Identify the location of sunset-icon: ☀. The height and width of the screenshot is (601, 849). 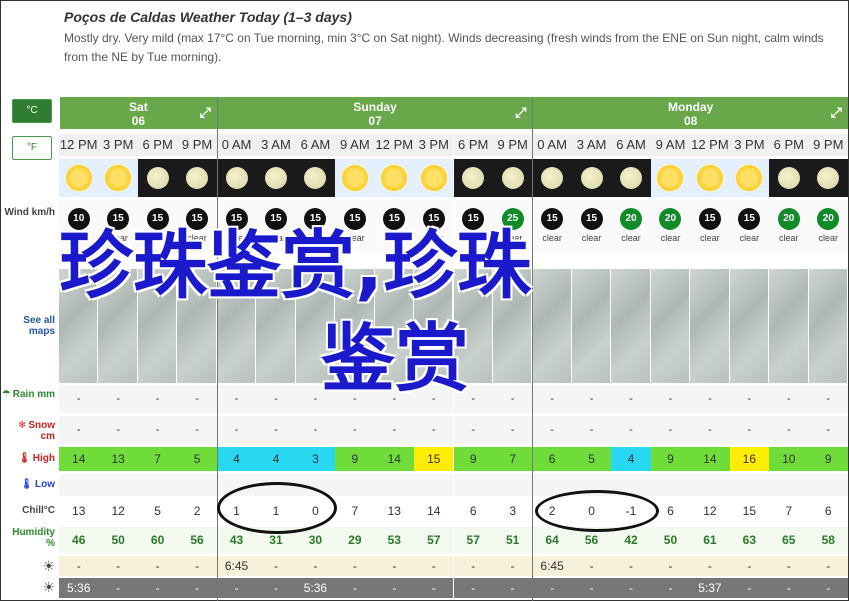
(48, 587).